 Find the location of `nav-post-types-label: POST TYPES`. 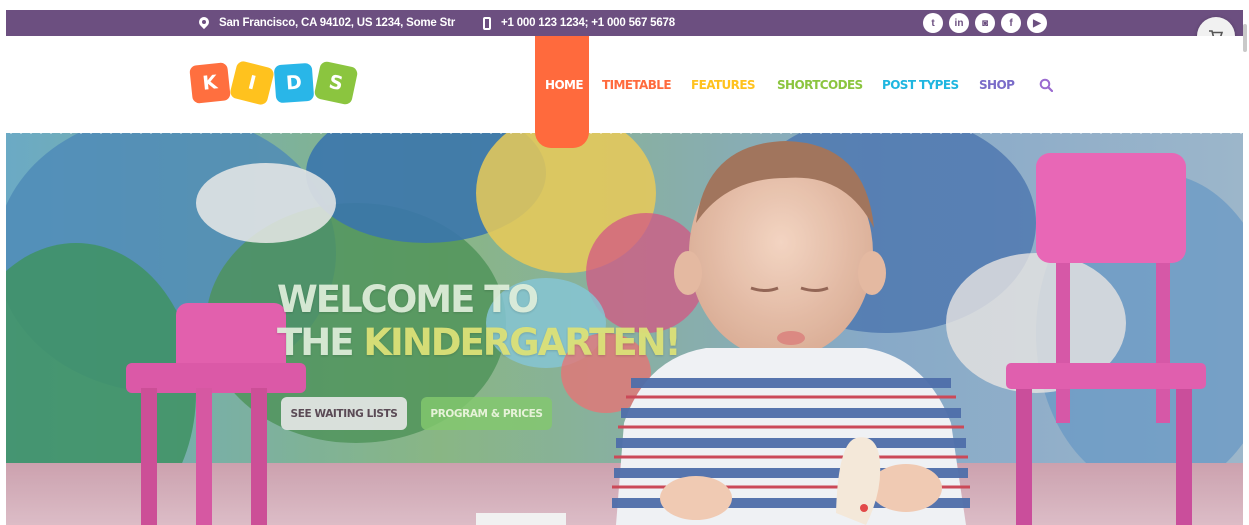

nav-post-types-label: POST TYPES is located at coordinates (920, 85).